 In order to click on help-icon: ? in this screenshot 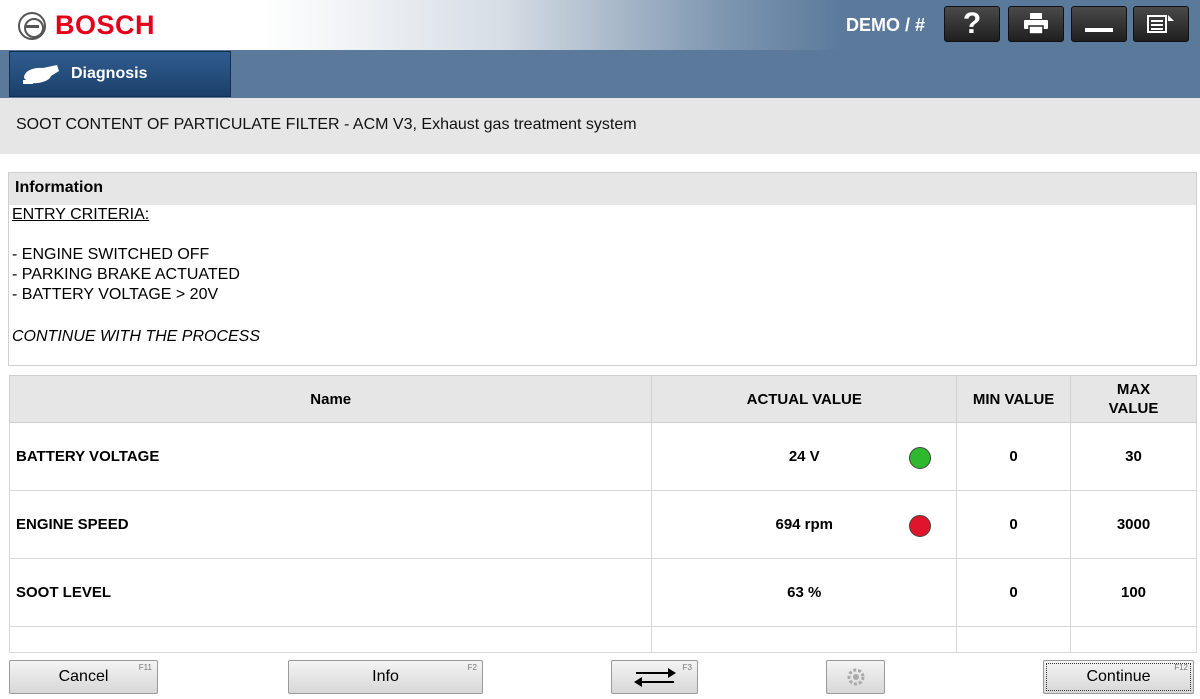, I will do `click(972, 23)`.